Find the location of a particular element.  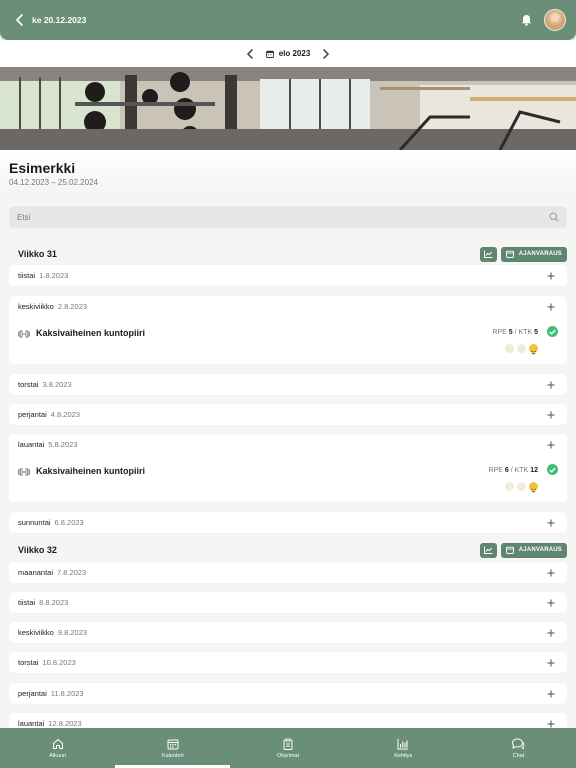

home-icon is located at coordinates (57, 743).